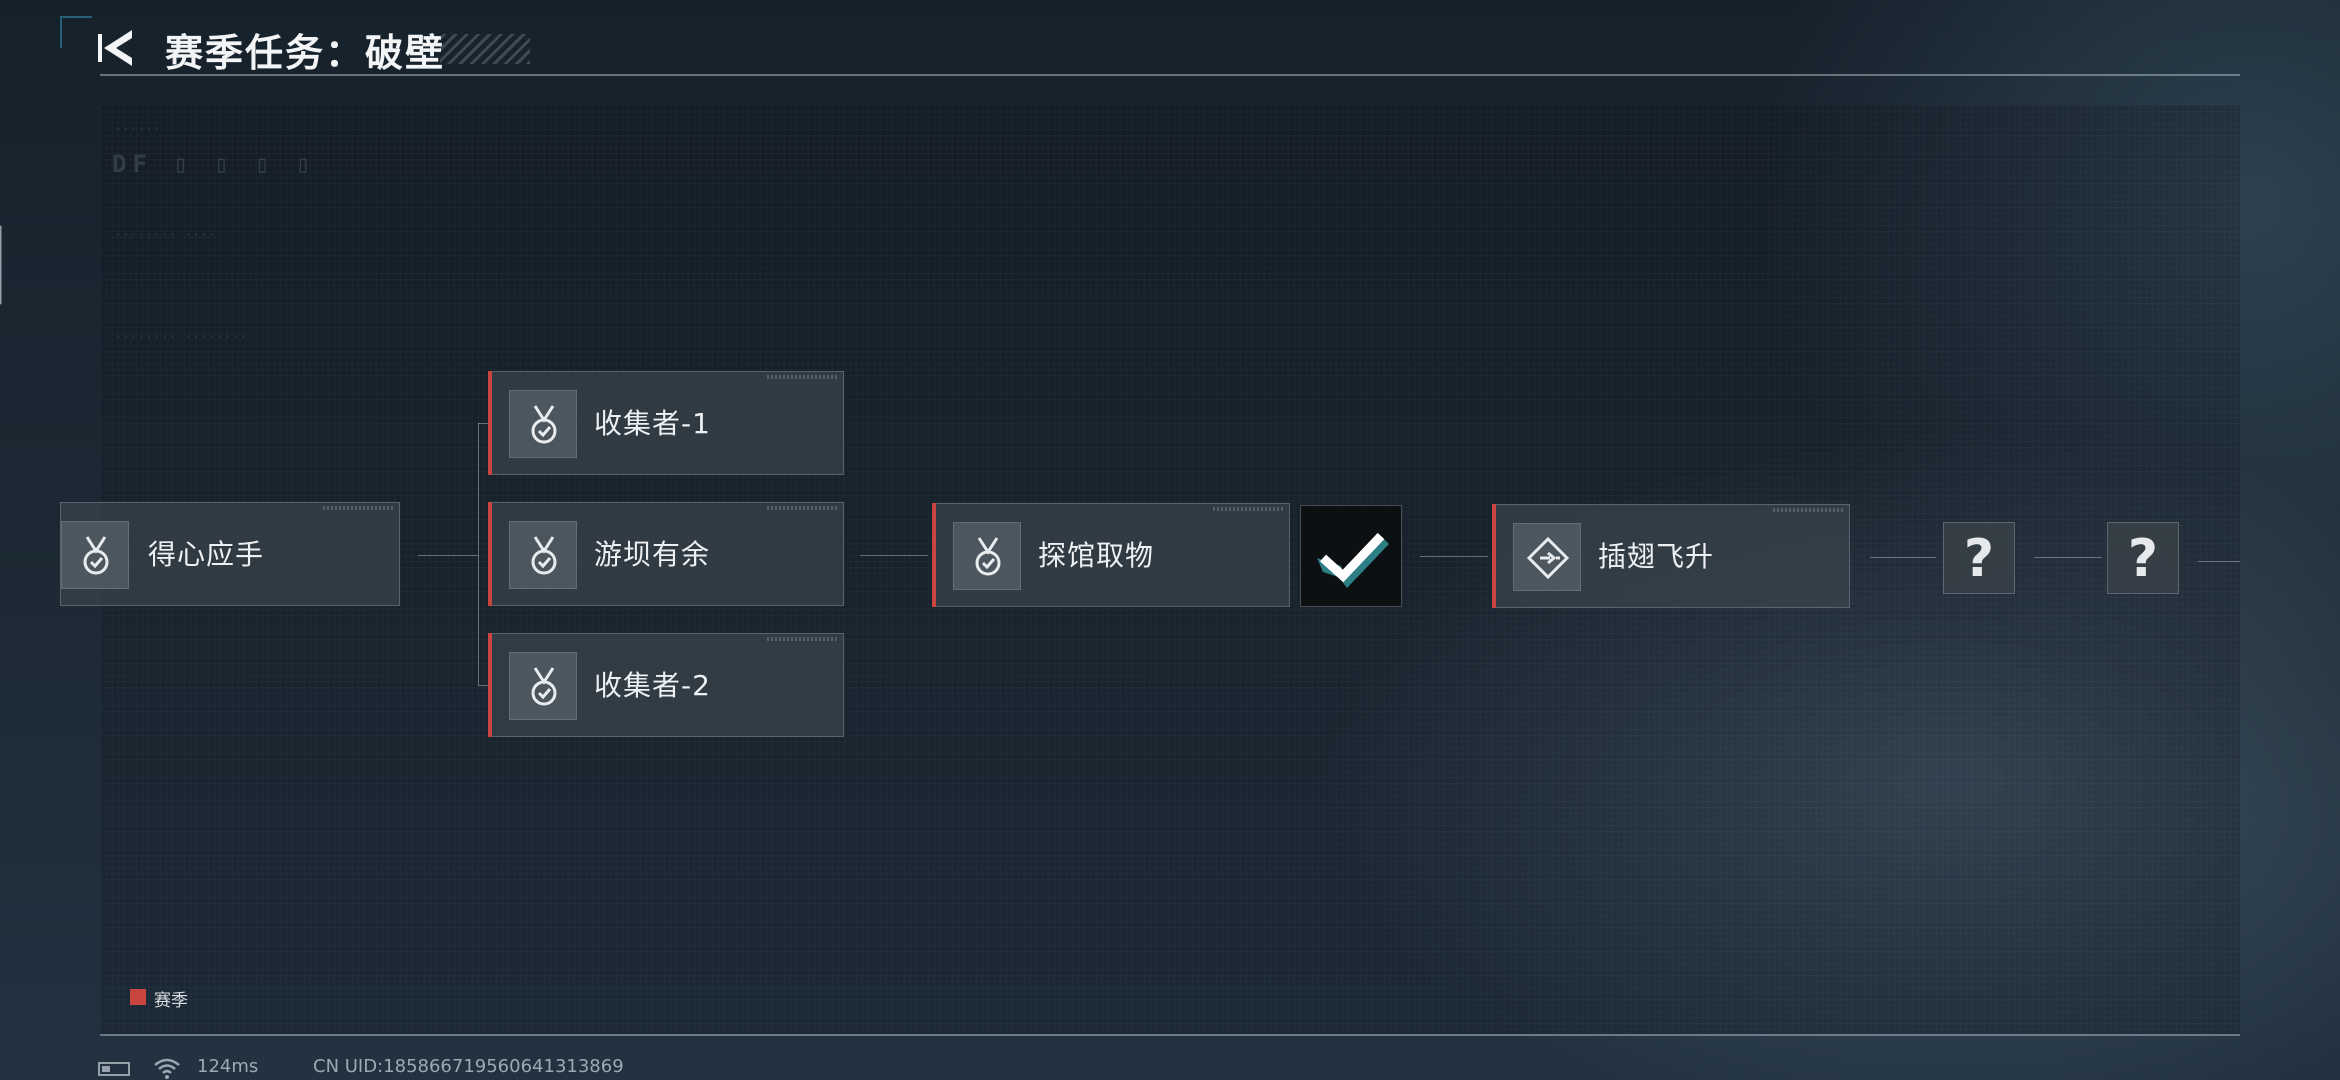  I want to click on deco-hud-text: ········ ····, so click(165, 235).